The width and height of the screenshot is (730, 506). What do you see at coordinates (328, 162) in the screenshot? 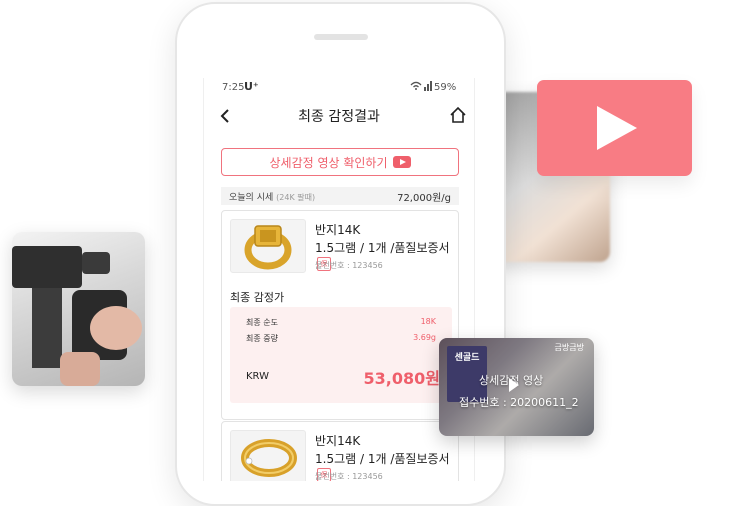
I see `view-video-label: 상세감정 영상 확인하기` at bounding box center [328, 162].